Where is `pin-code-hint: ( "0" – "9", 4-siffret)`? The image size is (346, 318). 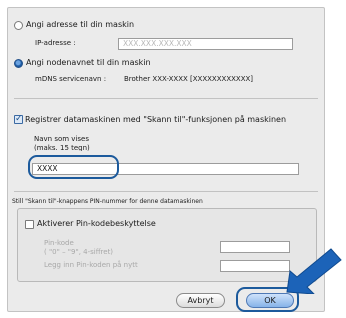
pin-code-hint: ( "0" – "9", 4-siffret) is located at coordinates (79, 252).